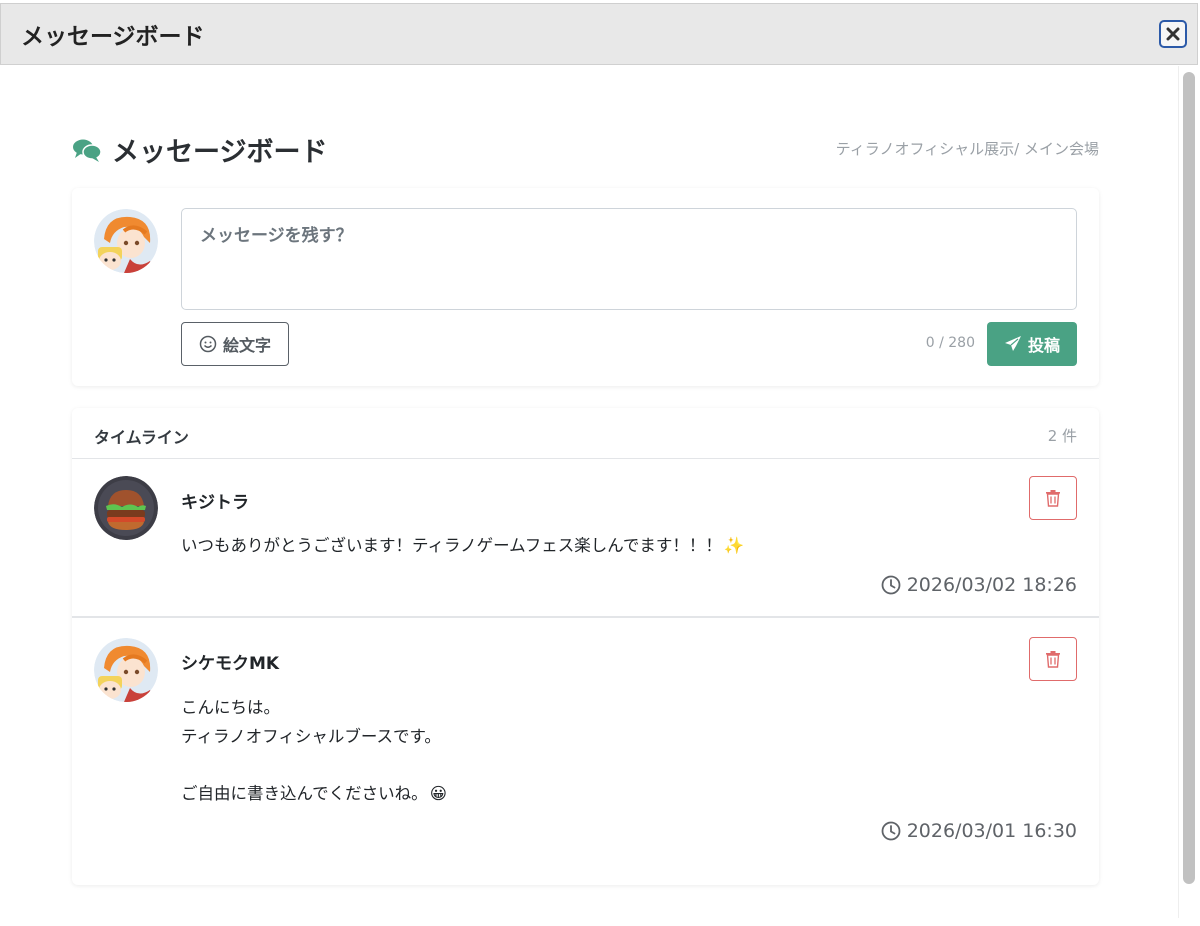 The width and height of the screenshot is (1200, 926). Describe the element at coordinates (215, 503) in the screenshot. I see `post-author: キジトラ` at that location.